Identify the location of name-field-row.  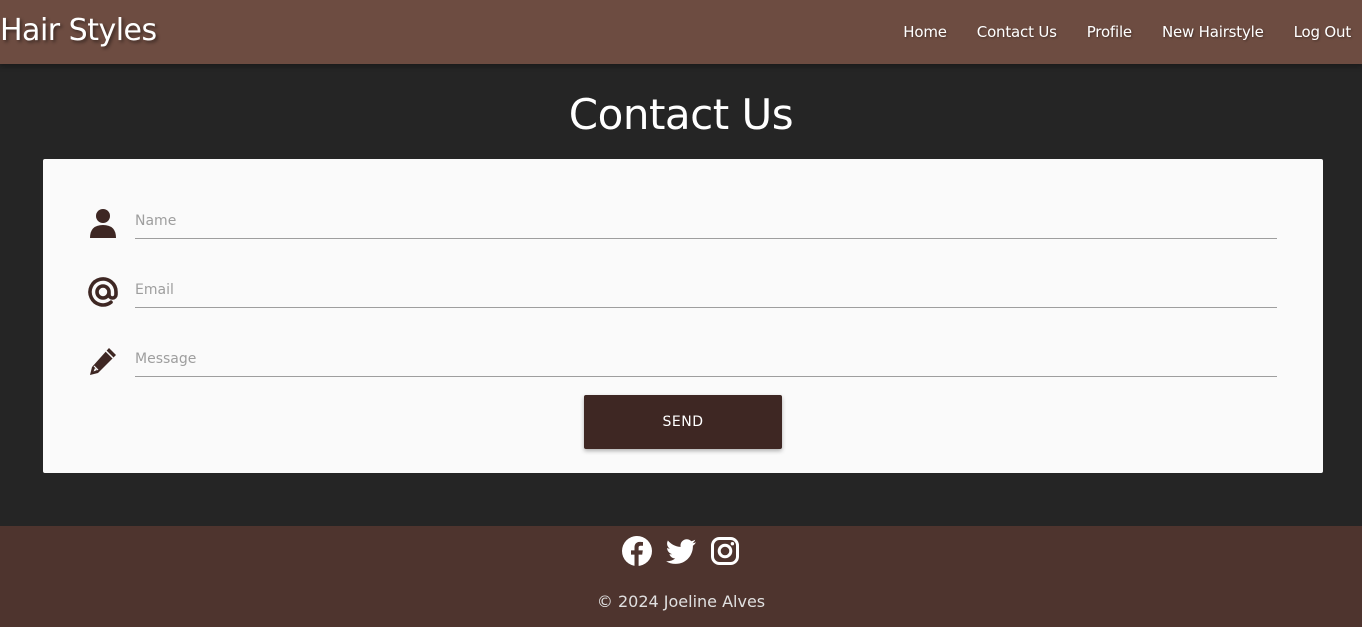
(682, 221).